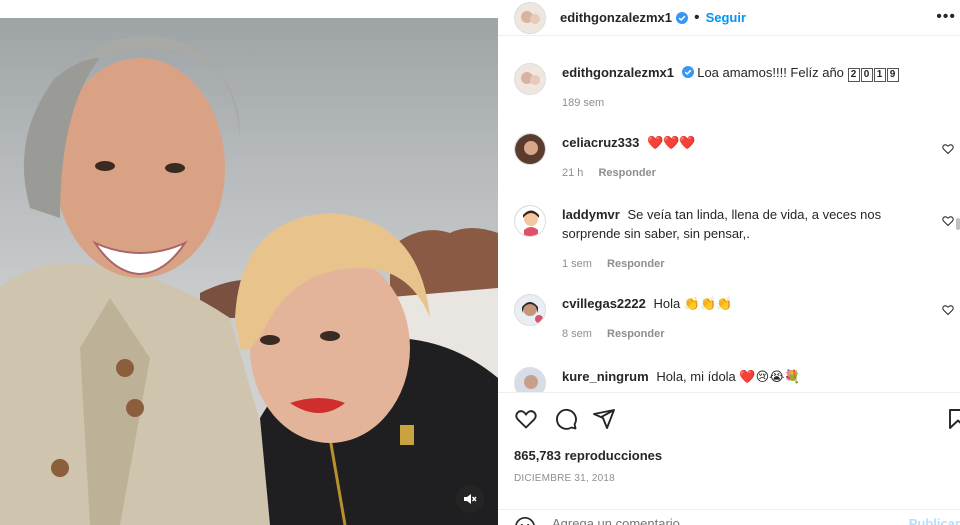  Describe the element at coordinates (605, 376) in the screenshot. I see `comment-username: kure_ningrum` at that location.